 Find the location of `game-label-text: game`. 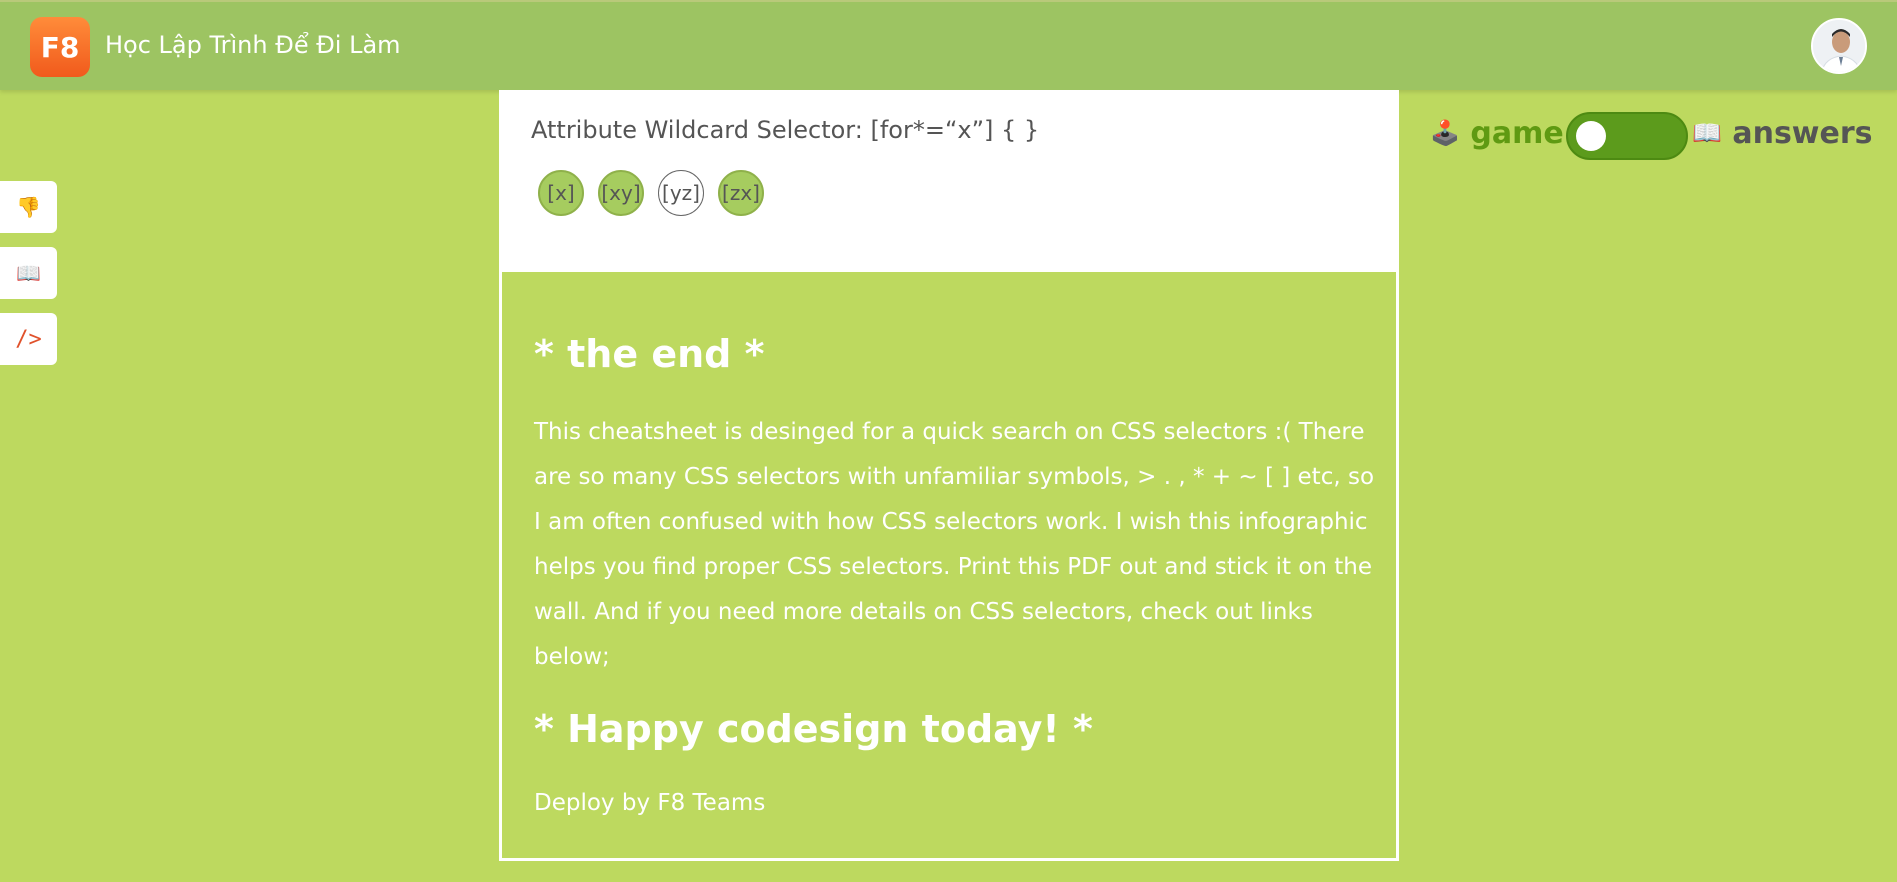

game-label-text: game is located at coordinates (1517, 133).